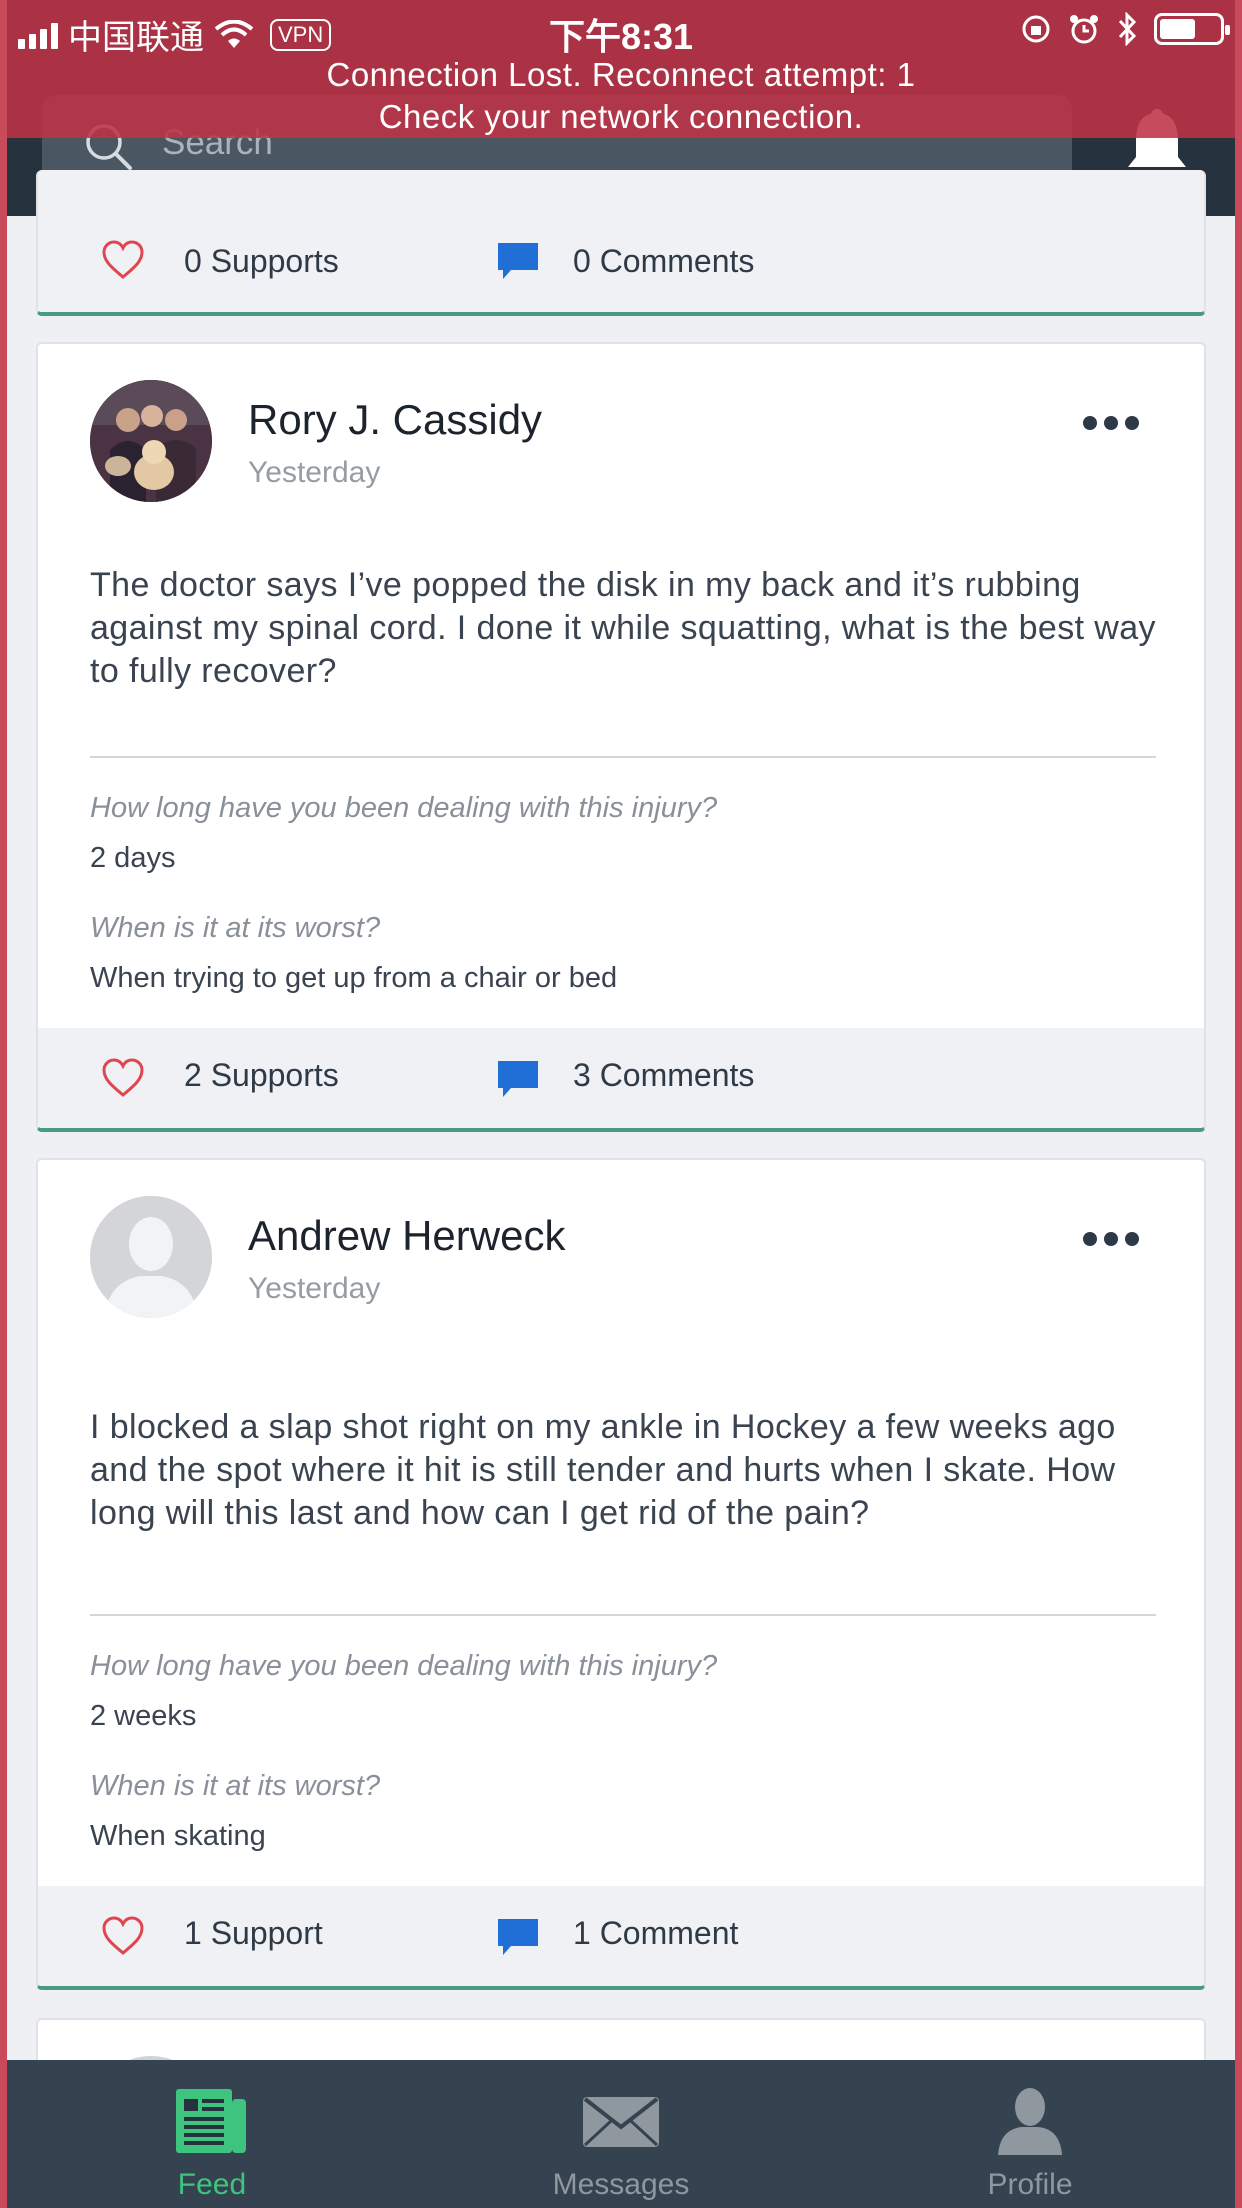 This screenshot has width=1242, height=2208. I want to click on tab-messages: Messages, so click(621, 2134).